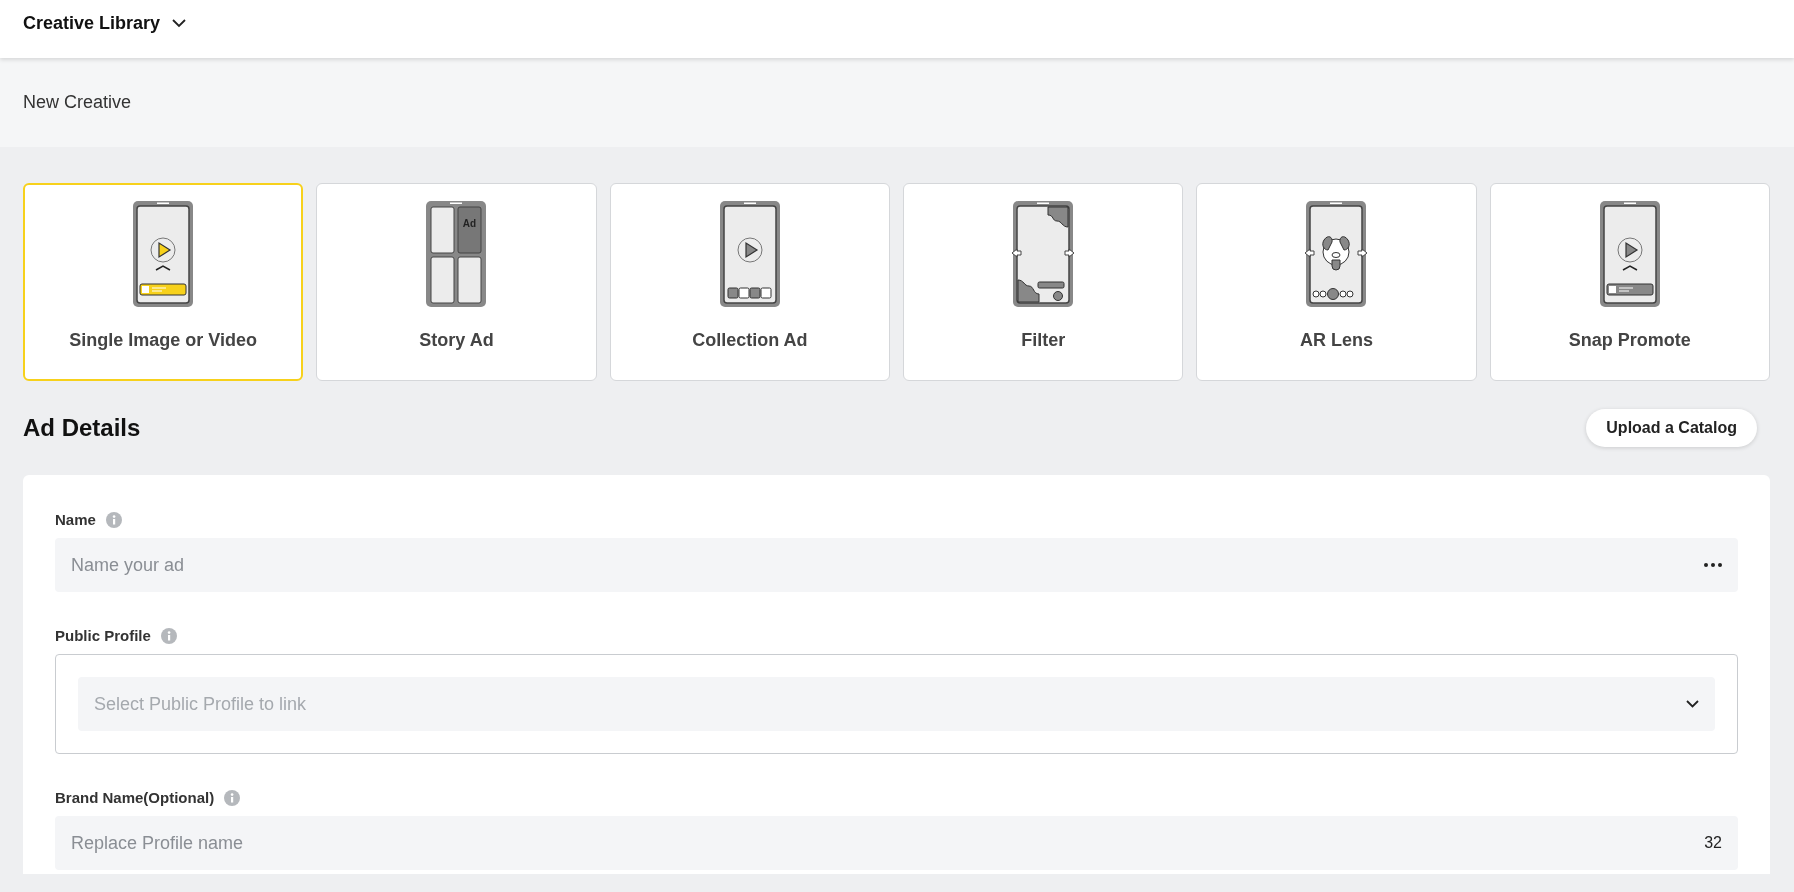  Describe the element at coordinates (77, 102) in the screenshot. I see `section-title: New Creative` at that location.